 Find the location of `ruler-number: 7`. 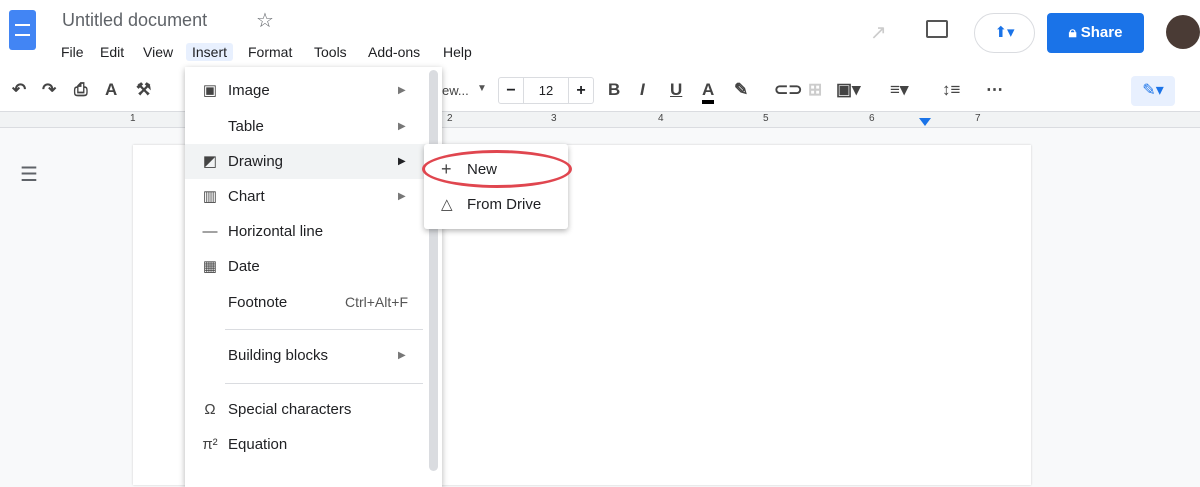

ruler-number: 7 is located at coordinates (978, 118).